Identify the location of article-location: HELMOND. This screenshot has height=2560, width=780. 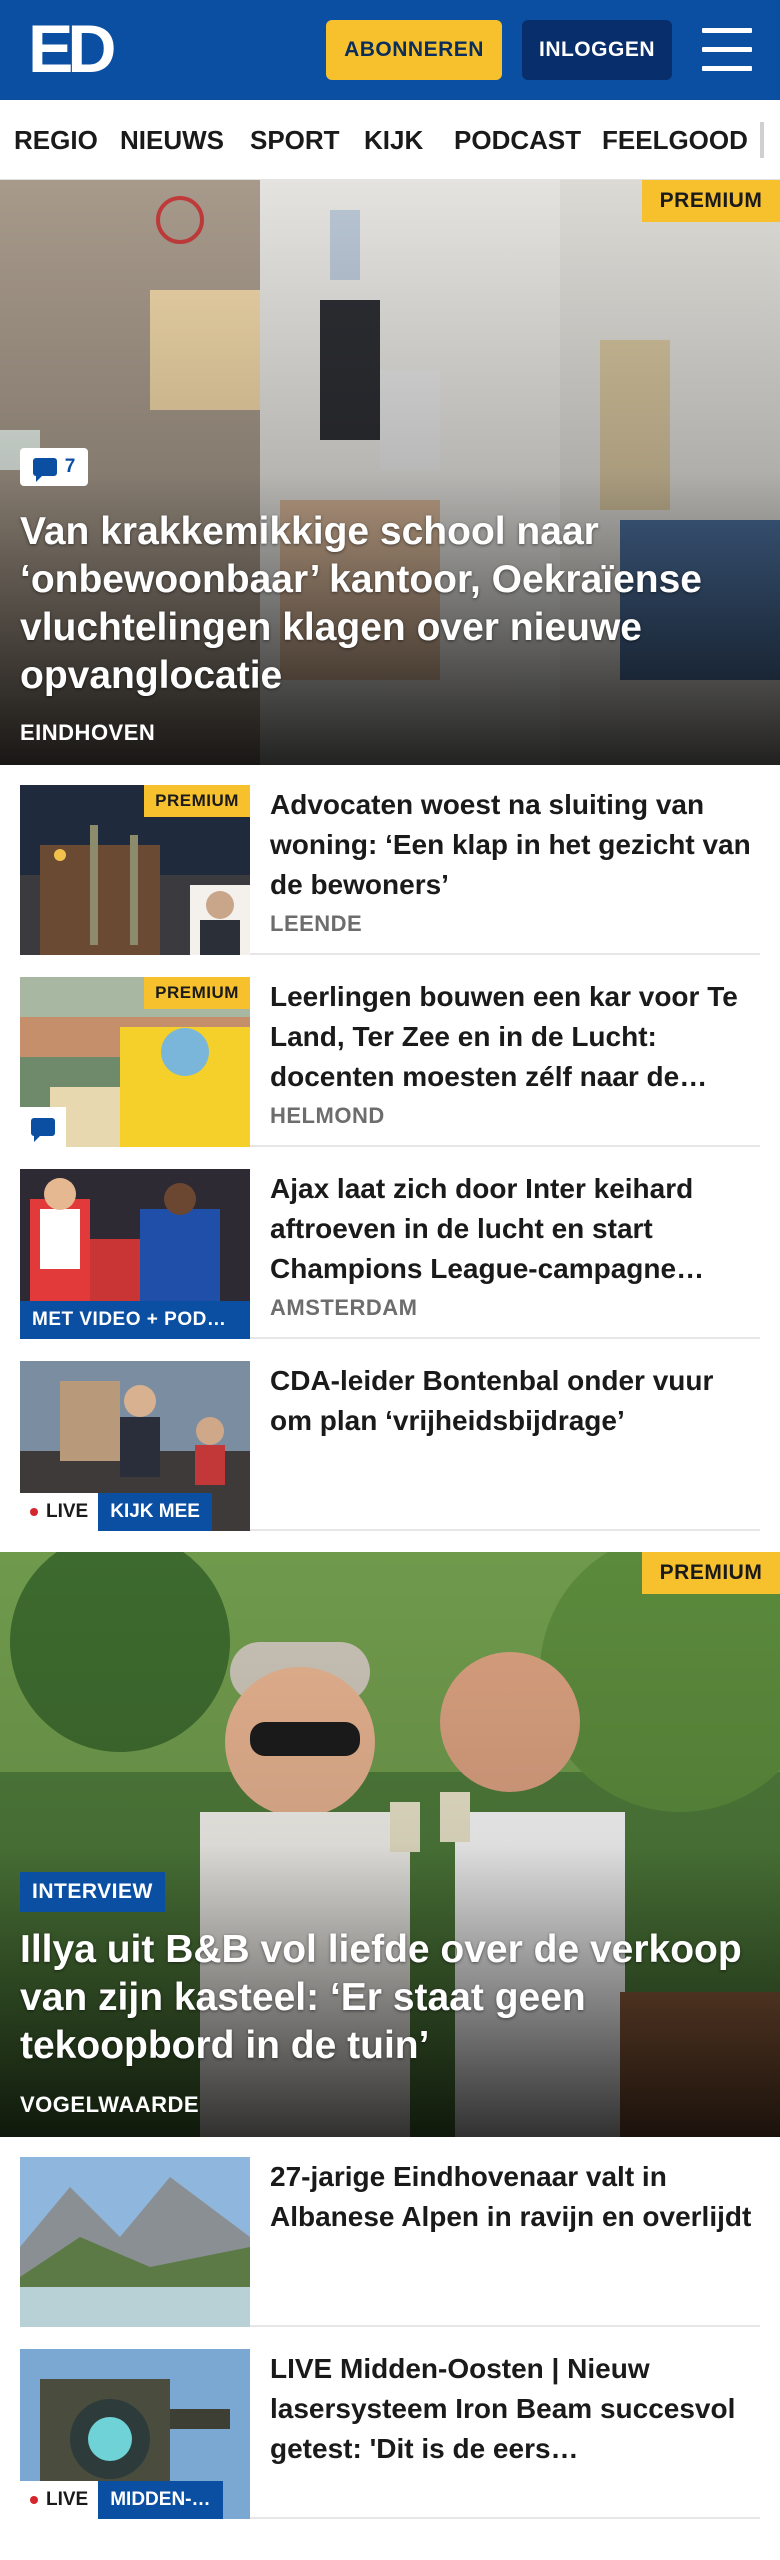
(327, 1115).